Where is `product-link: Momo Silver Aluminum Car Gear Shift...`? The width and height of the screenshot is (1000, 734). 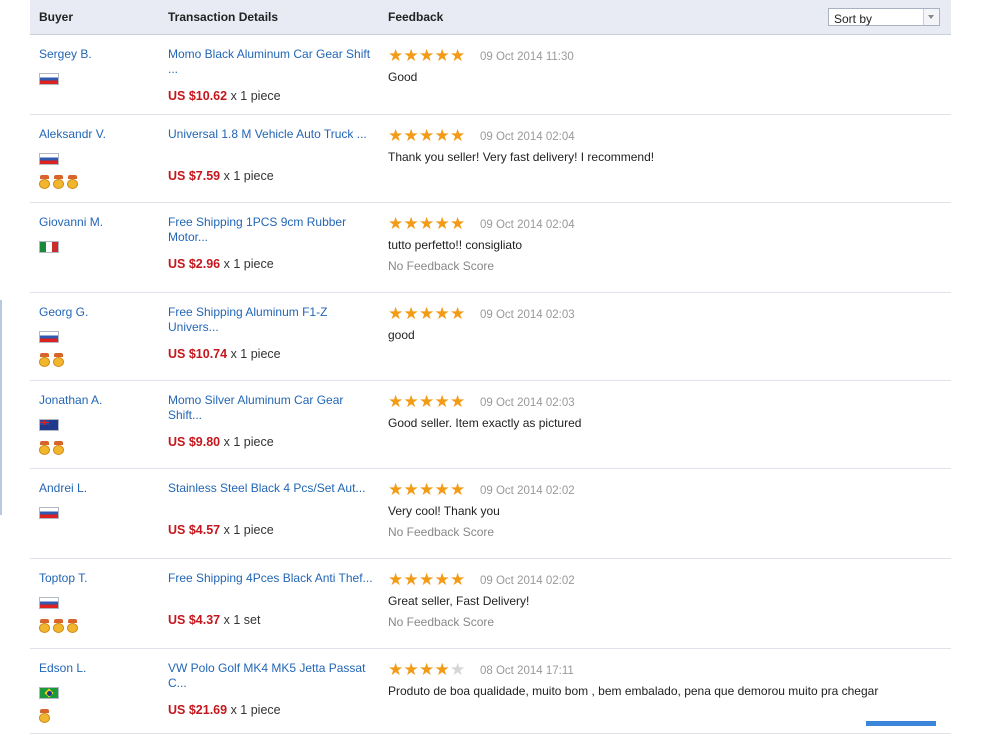
product-link: Momo Silver Aluminum Car Gear Shift... is located at coordinates (270, 408).